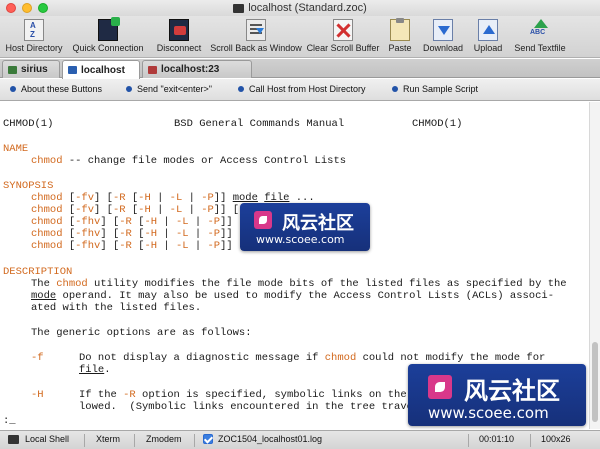  I want to click on description-line: The generic options are as follows:, so click(141, 333).